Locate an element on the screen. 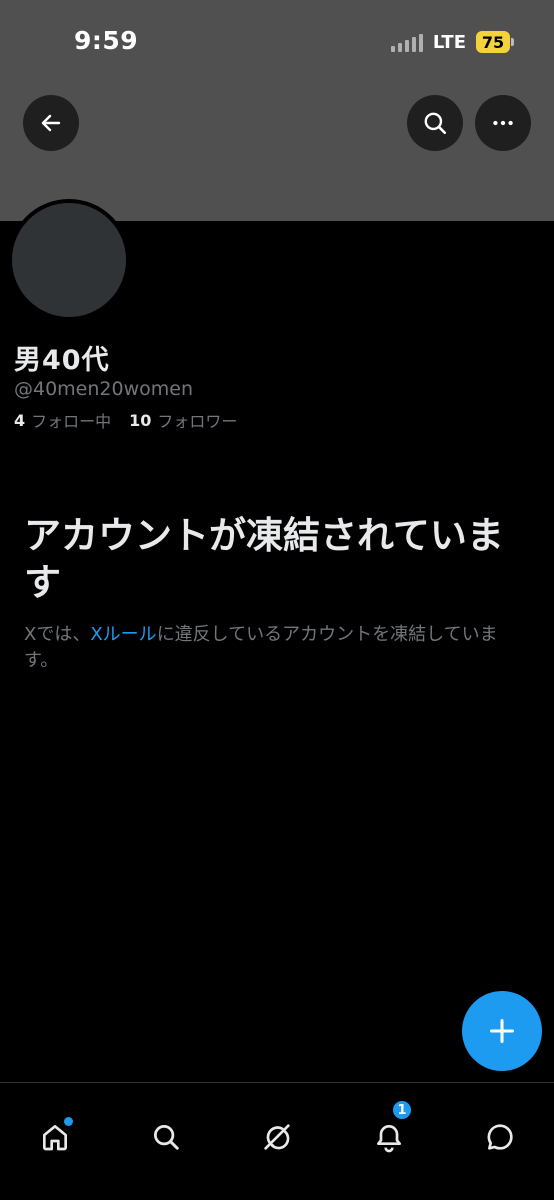 Image resolution: width=554 pixels, height=1200 pixels. nav-grok is located at coordinates (277, 1137).